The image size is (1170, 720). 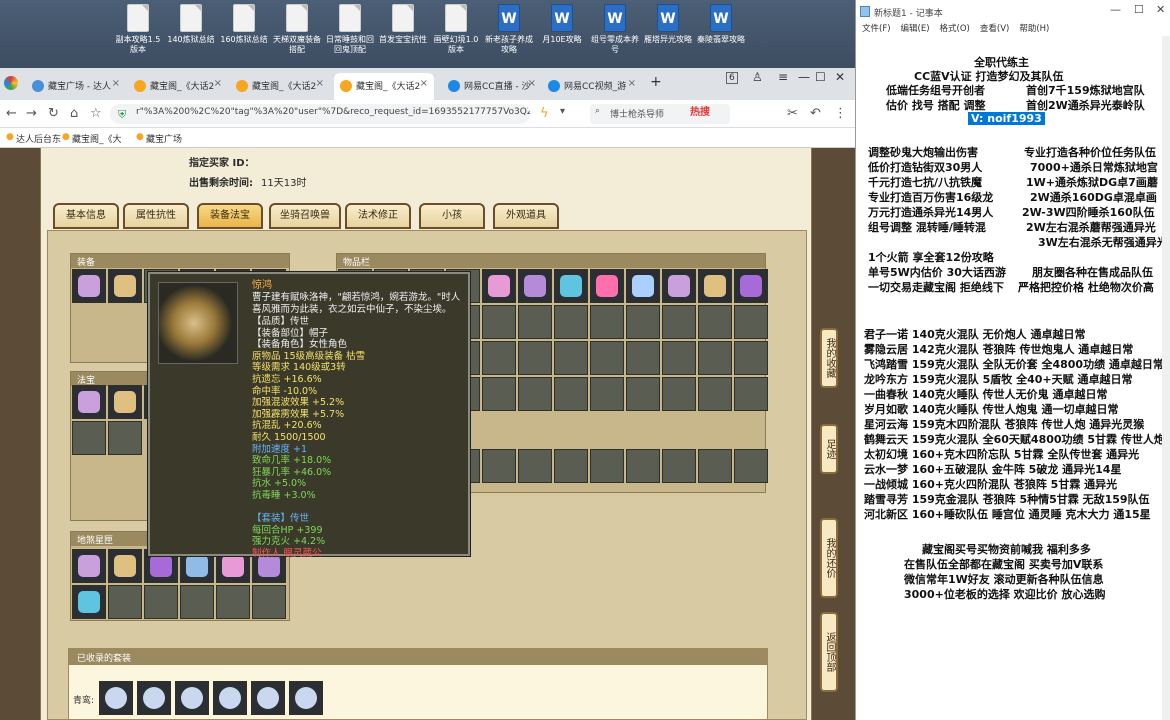 I want to click on browser-tab: 网易CC视频_游 ×, so click(x=592, y=86).